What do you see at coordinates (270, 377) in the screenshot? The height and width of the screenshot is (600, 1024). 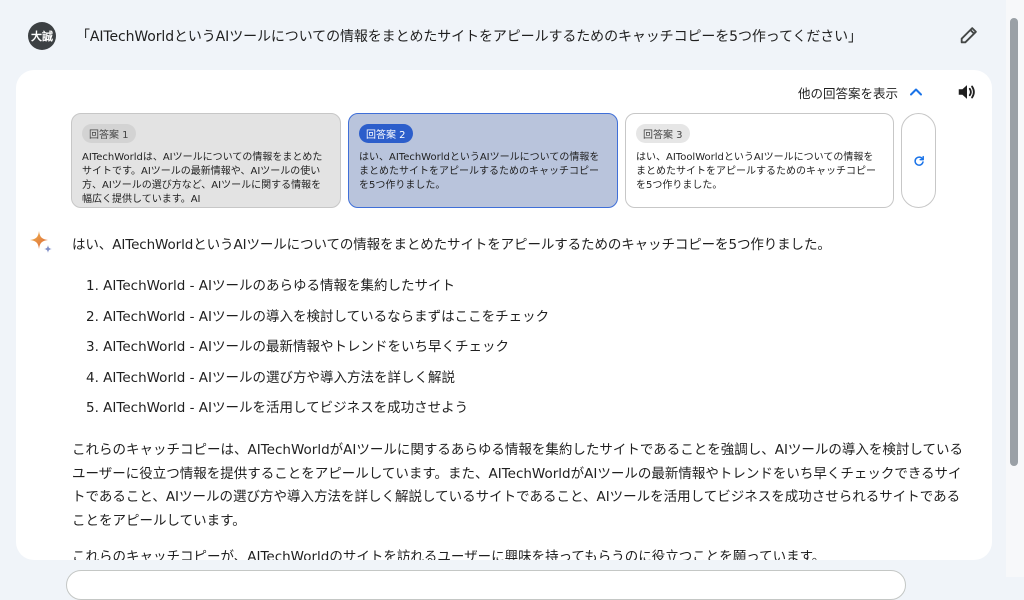 I see `list-item: 4. AITechWorld - AIツールの選び方や導入方法を詳しく解説` at bounding box center [270, 377].